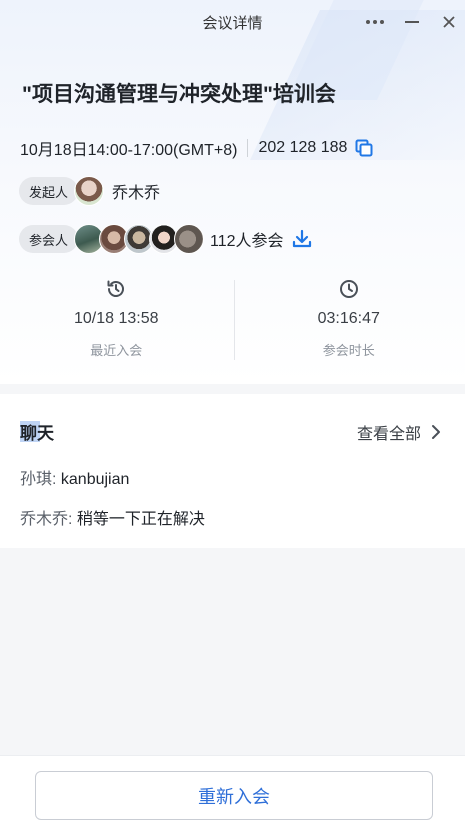 The image size is (465, 833). Describe the element at coordinates (93, 479) in the screenshot. I see `message-text: kanbujian` at that location.